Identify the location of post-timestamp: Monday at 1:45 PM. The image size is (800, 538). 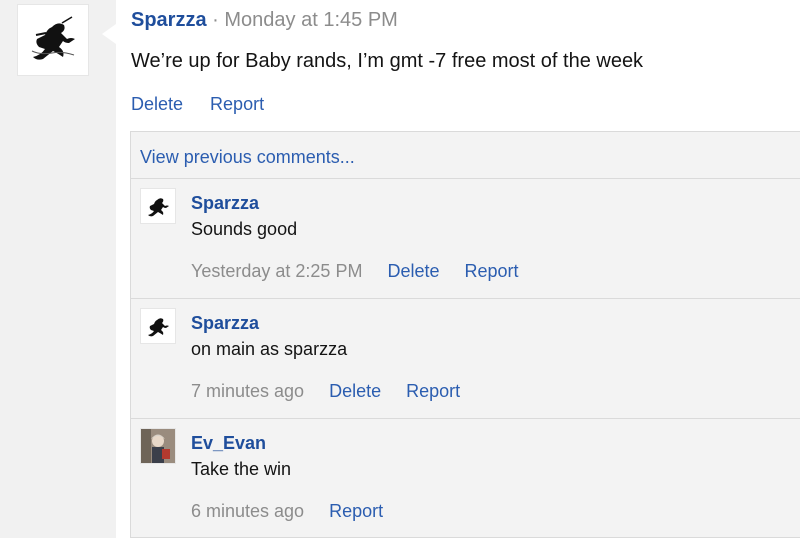
(310, 20).